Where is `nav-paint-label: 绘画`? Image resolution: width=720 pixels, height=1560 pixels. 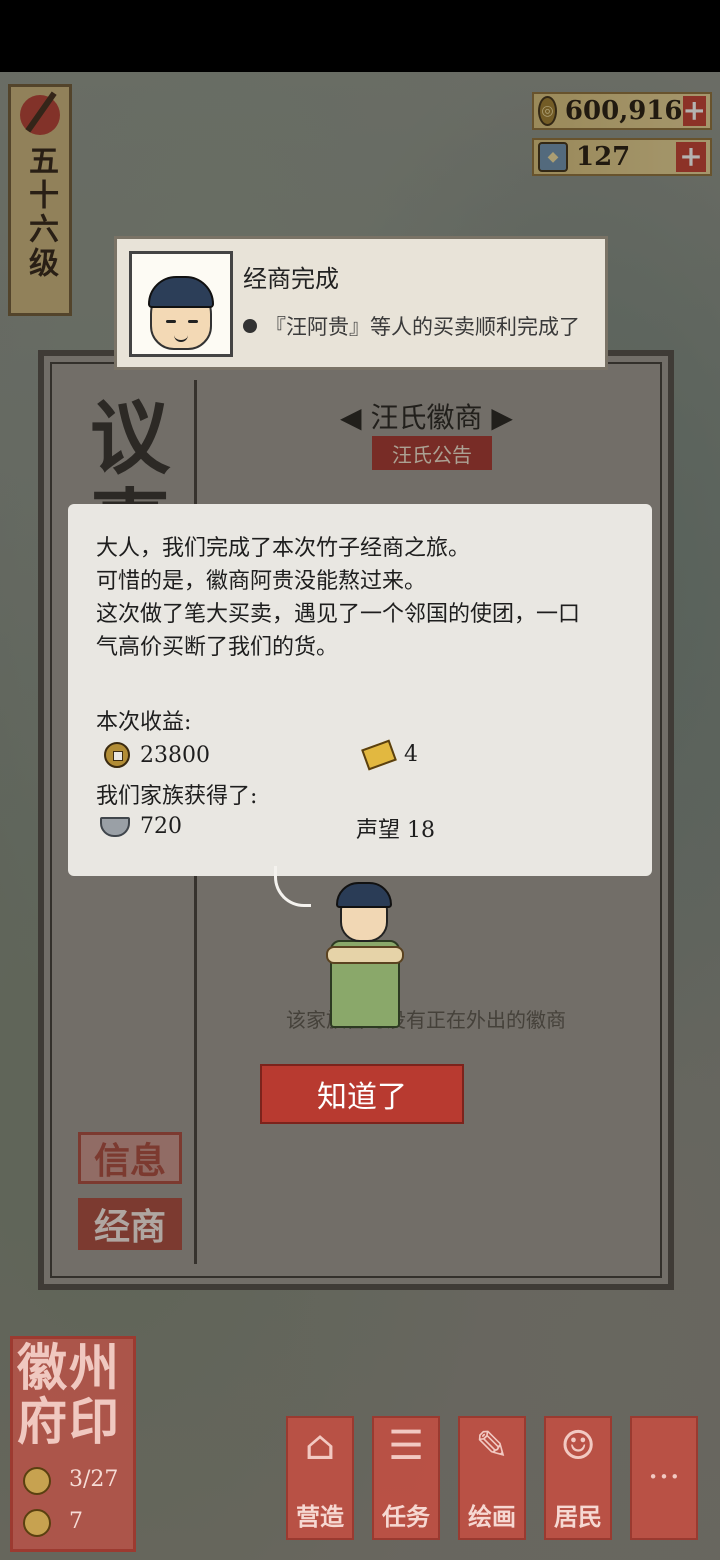 nav-paint-label: 绘画 is located at coordinates (492, 1516).